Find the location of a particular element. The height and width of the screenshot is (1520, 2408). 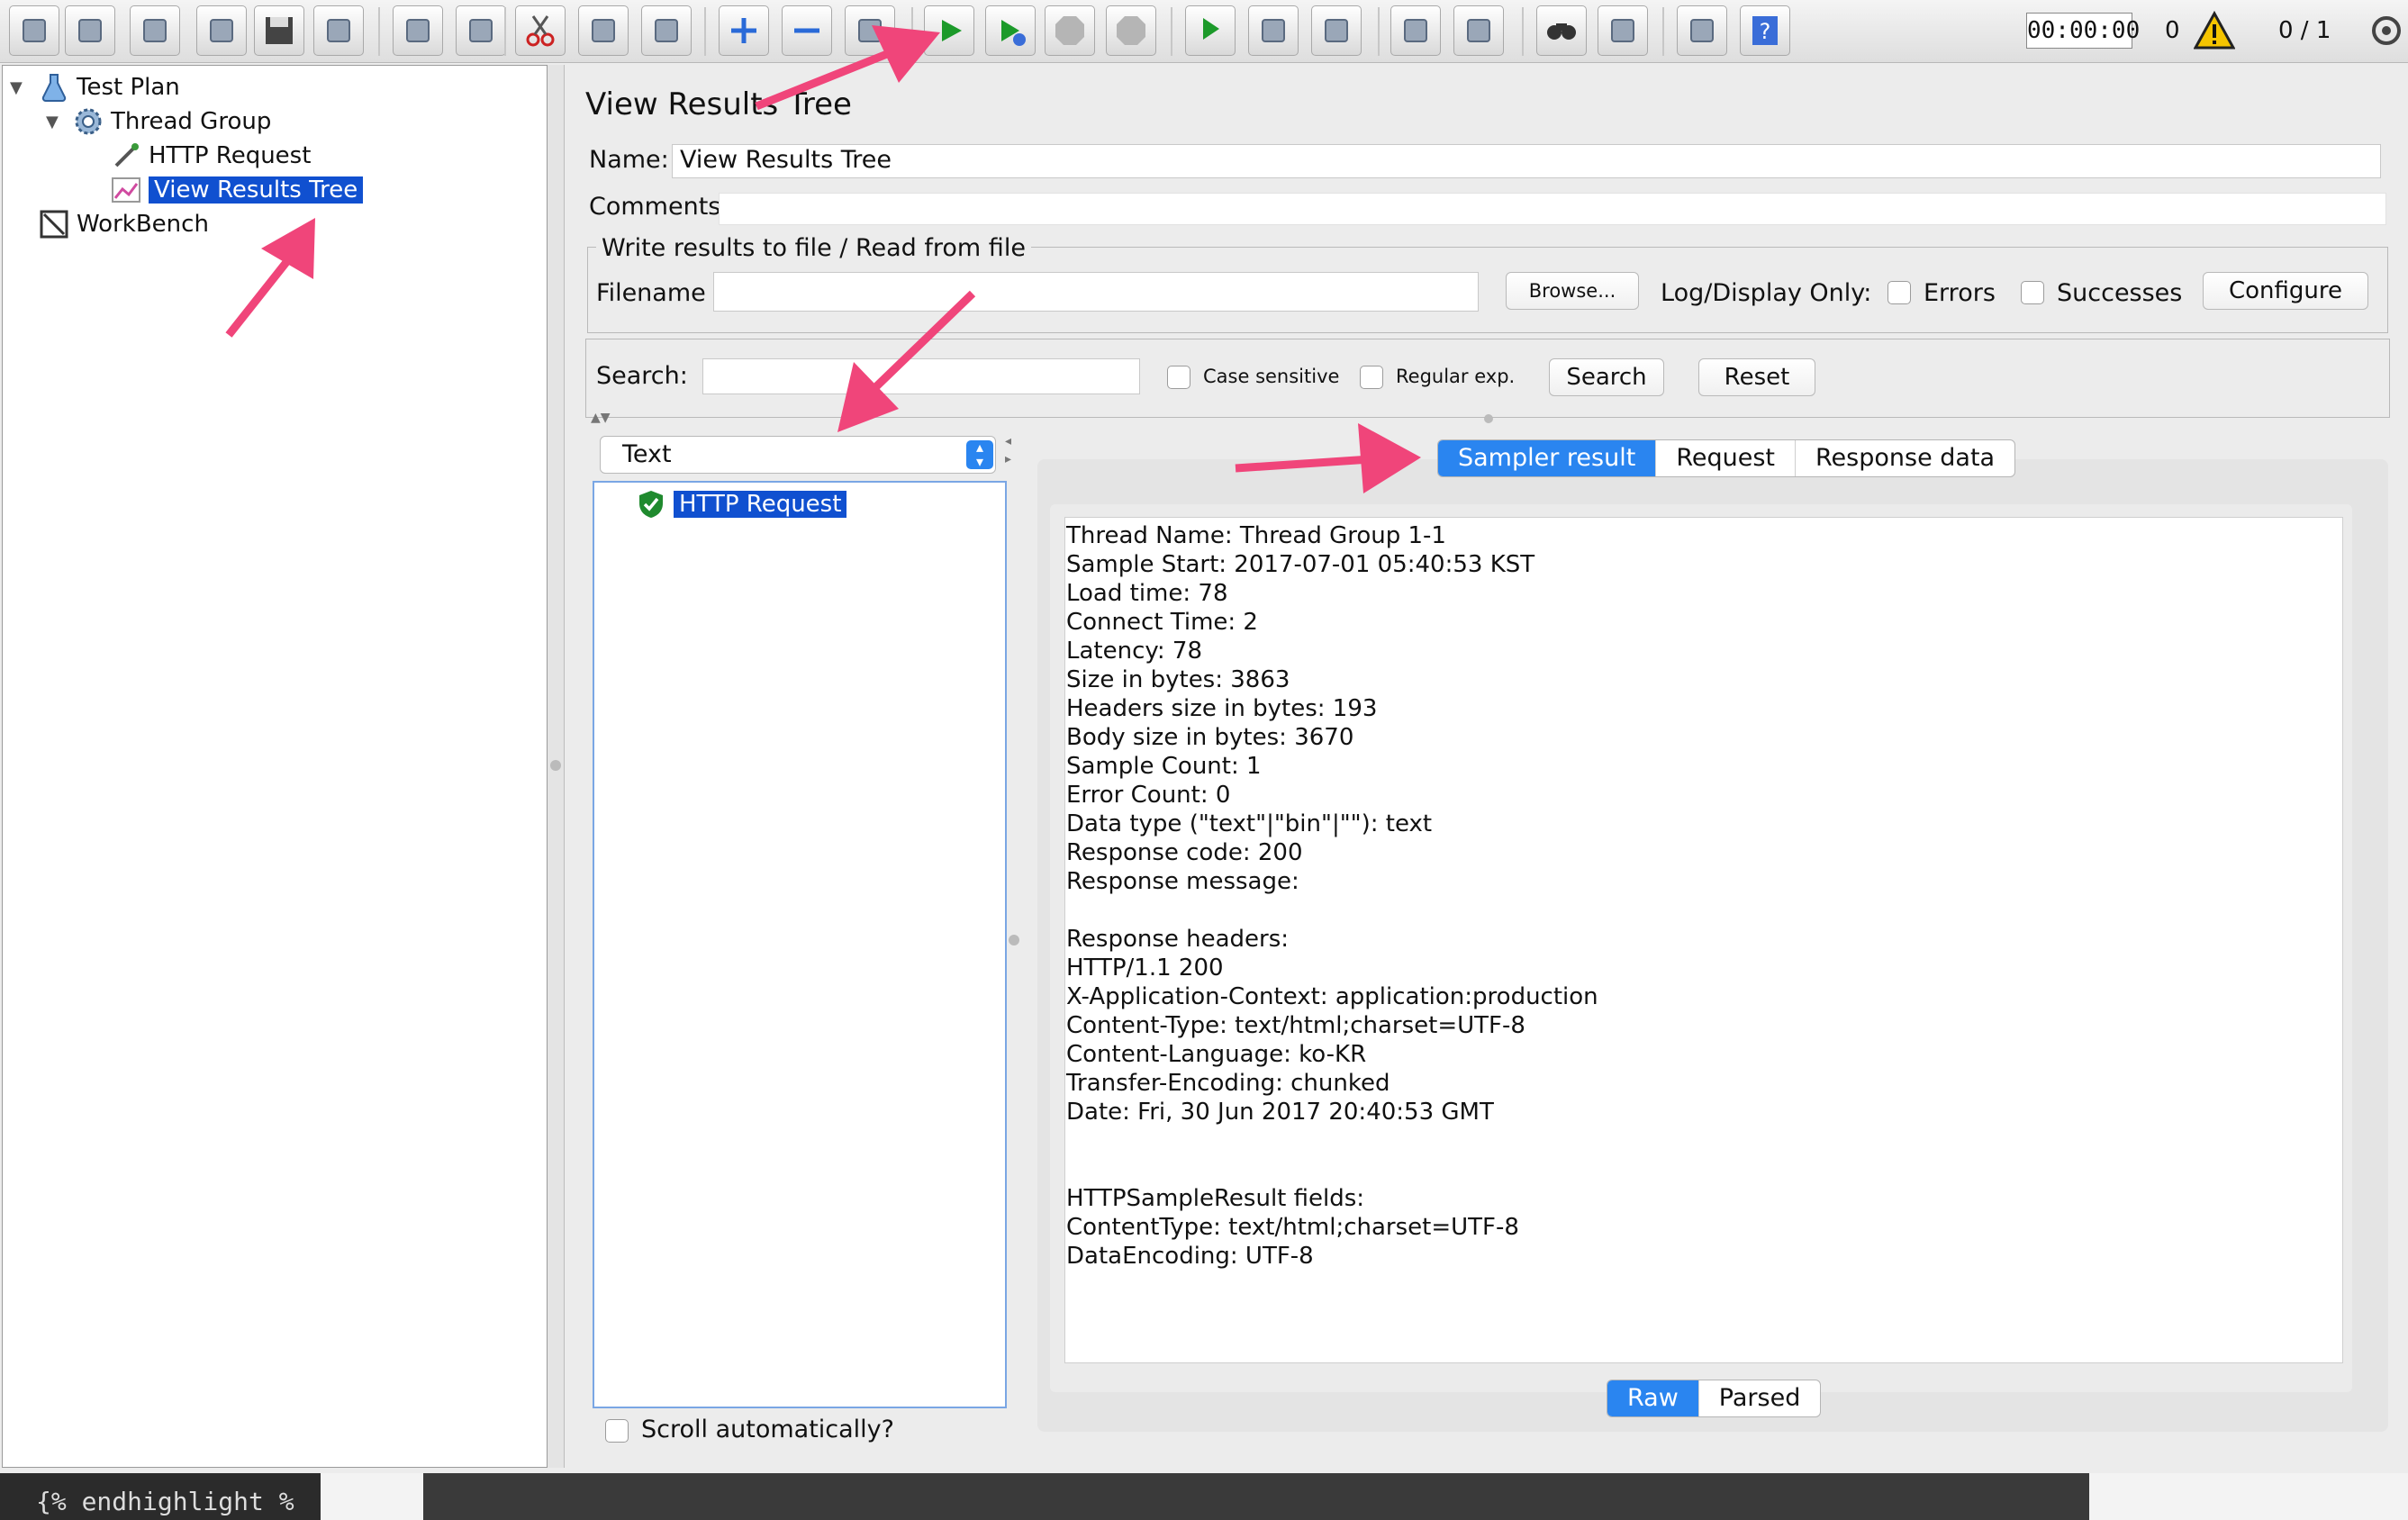

start-button is located at coordinates (949, 30).